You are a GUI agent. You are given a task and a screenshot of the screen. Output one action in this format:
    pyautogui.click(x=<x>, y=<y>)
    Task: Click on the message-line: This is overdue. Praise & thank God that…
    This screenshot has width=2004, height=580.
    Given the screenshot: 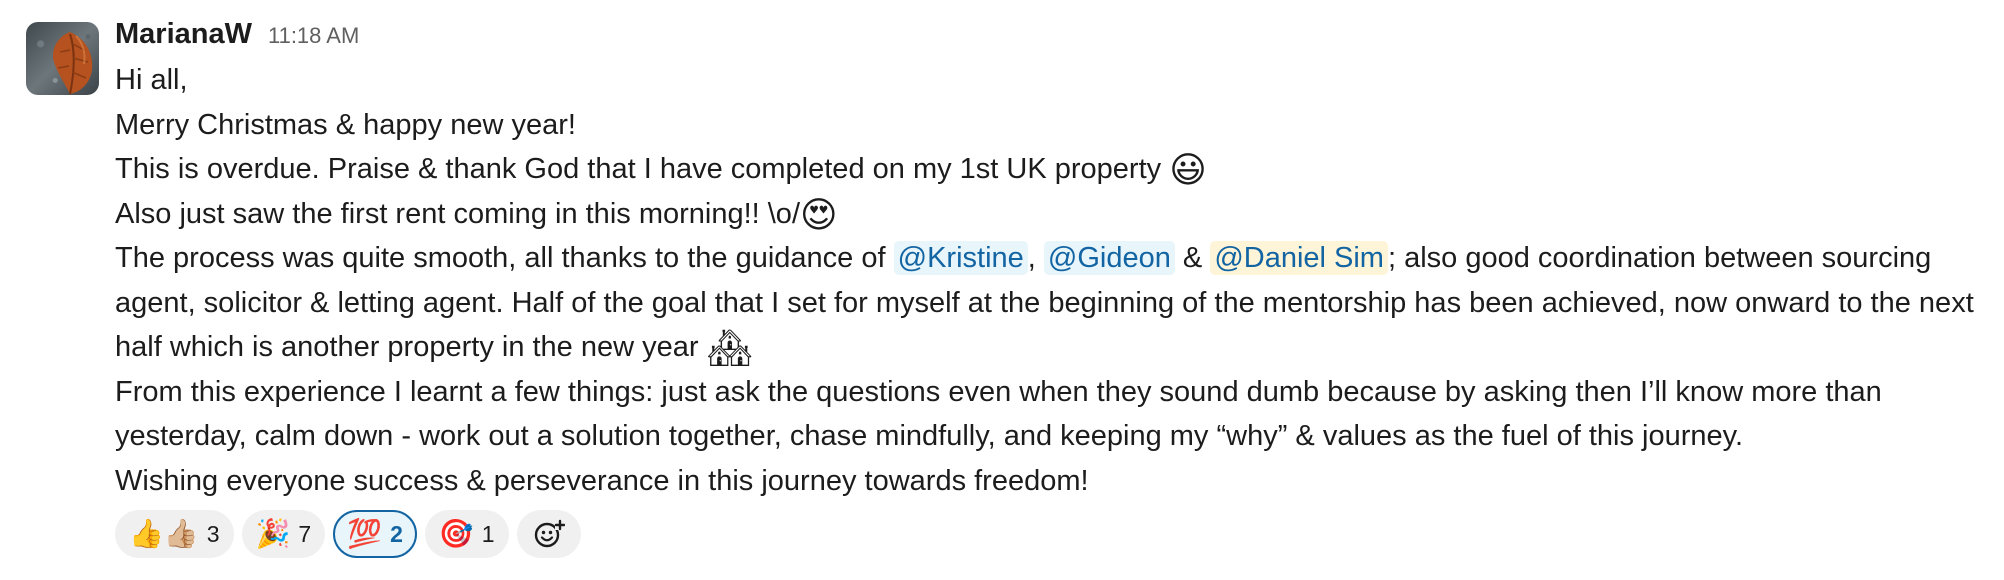 What is the action you would take?
    pyautogui.click(x=1050, y=169)
    